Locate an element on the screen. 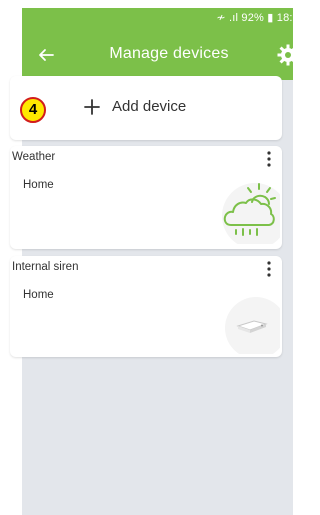 The width and height of the screenshot is (320, 515). device-icon-siren is located at coordinates (250, 324).